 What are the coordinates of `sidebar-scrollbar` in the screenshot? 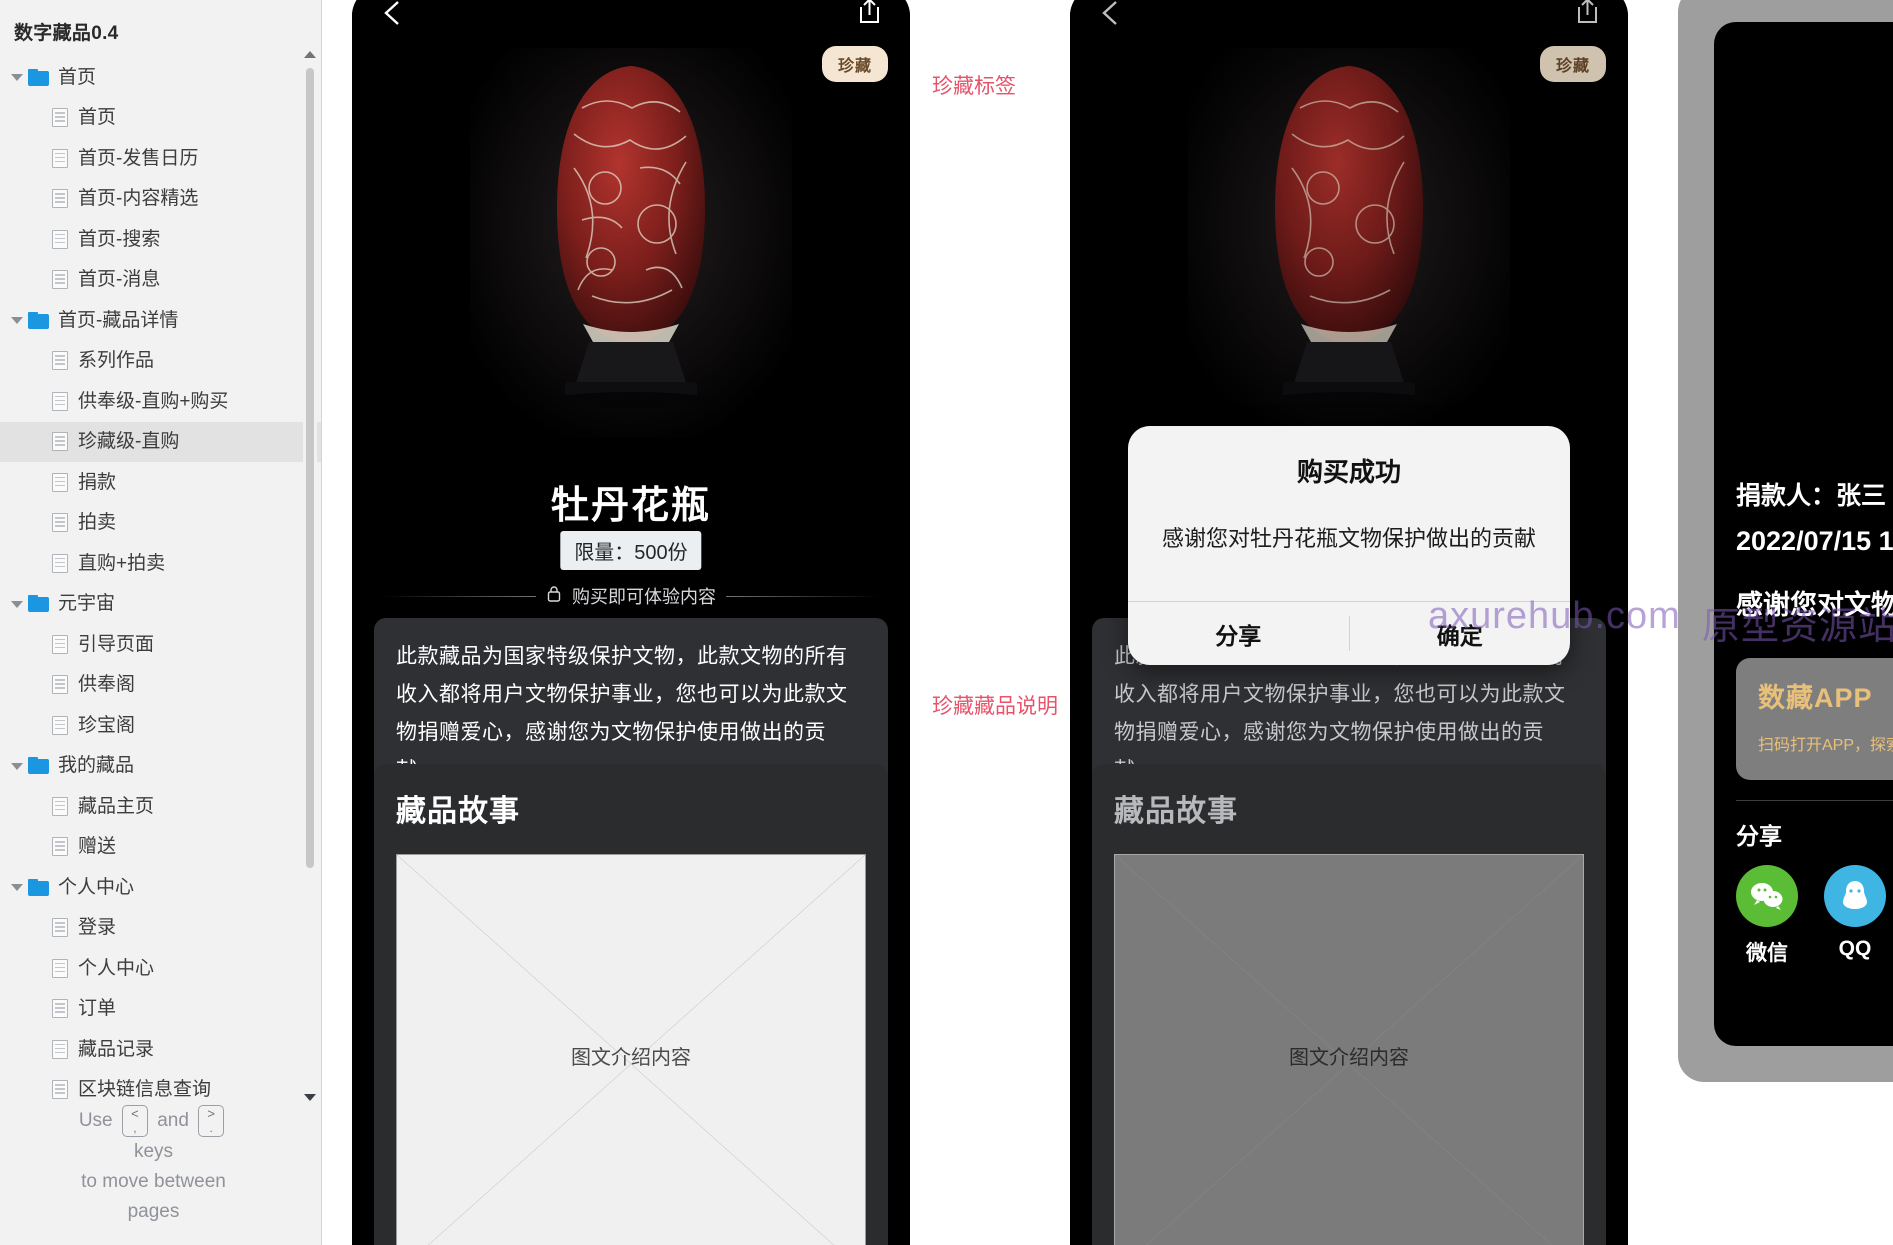 It's located at (310, 576).